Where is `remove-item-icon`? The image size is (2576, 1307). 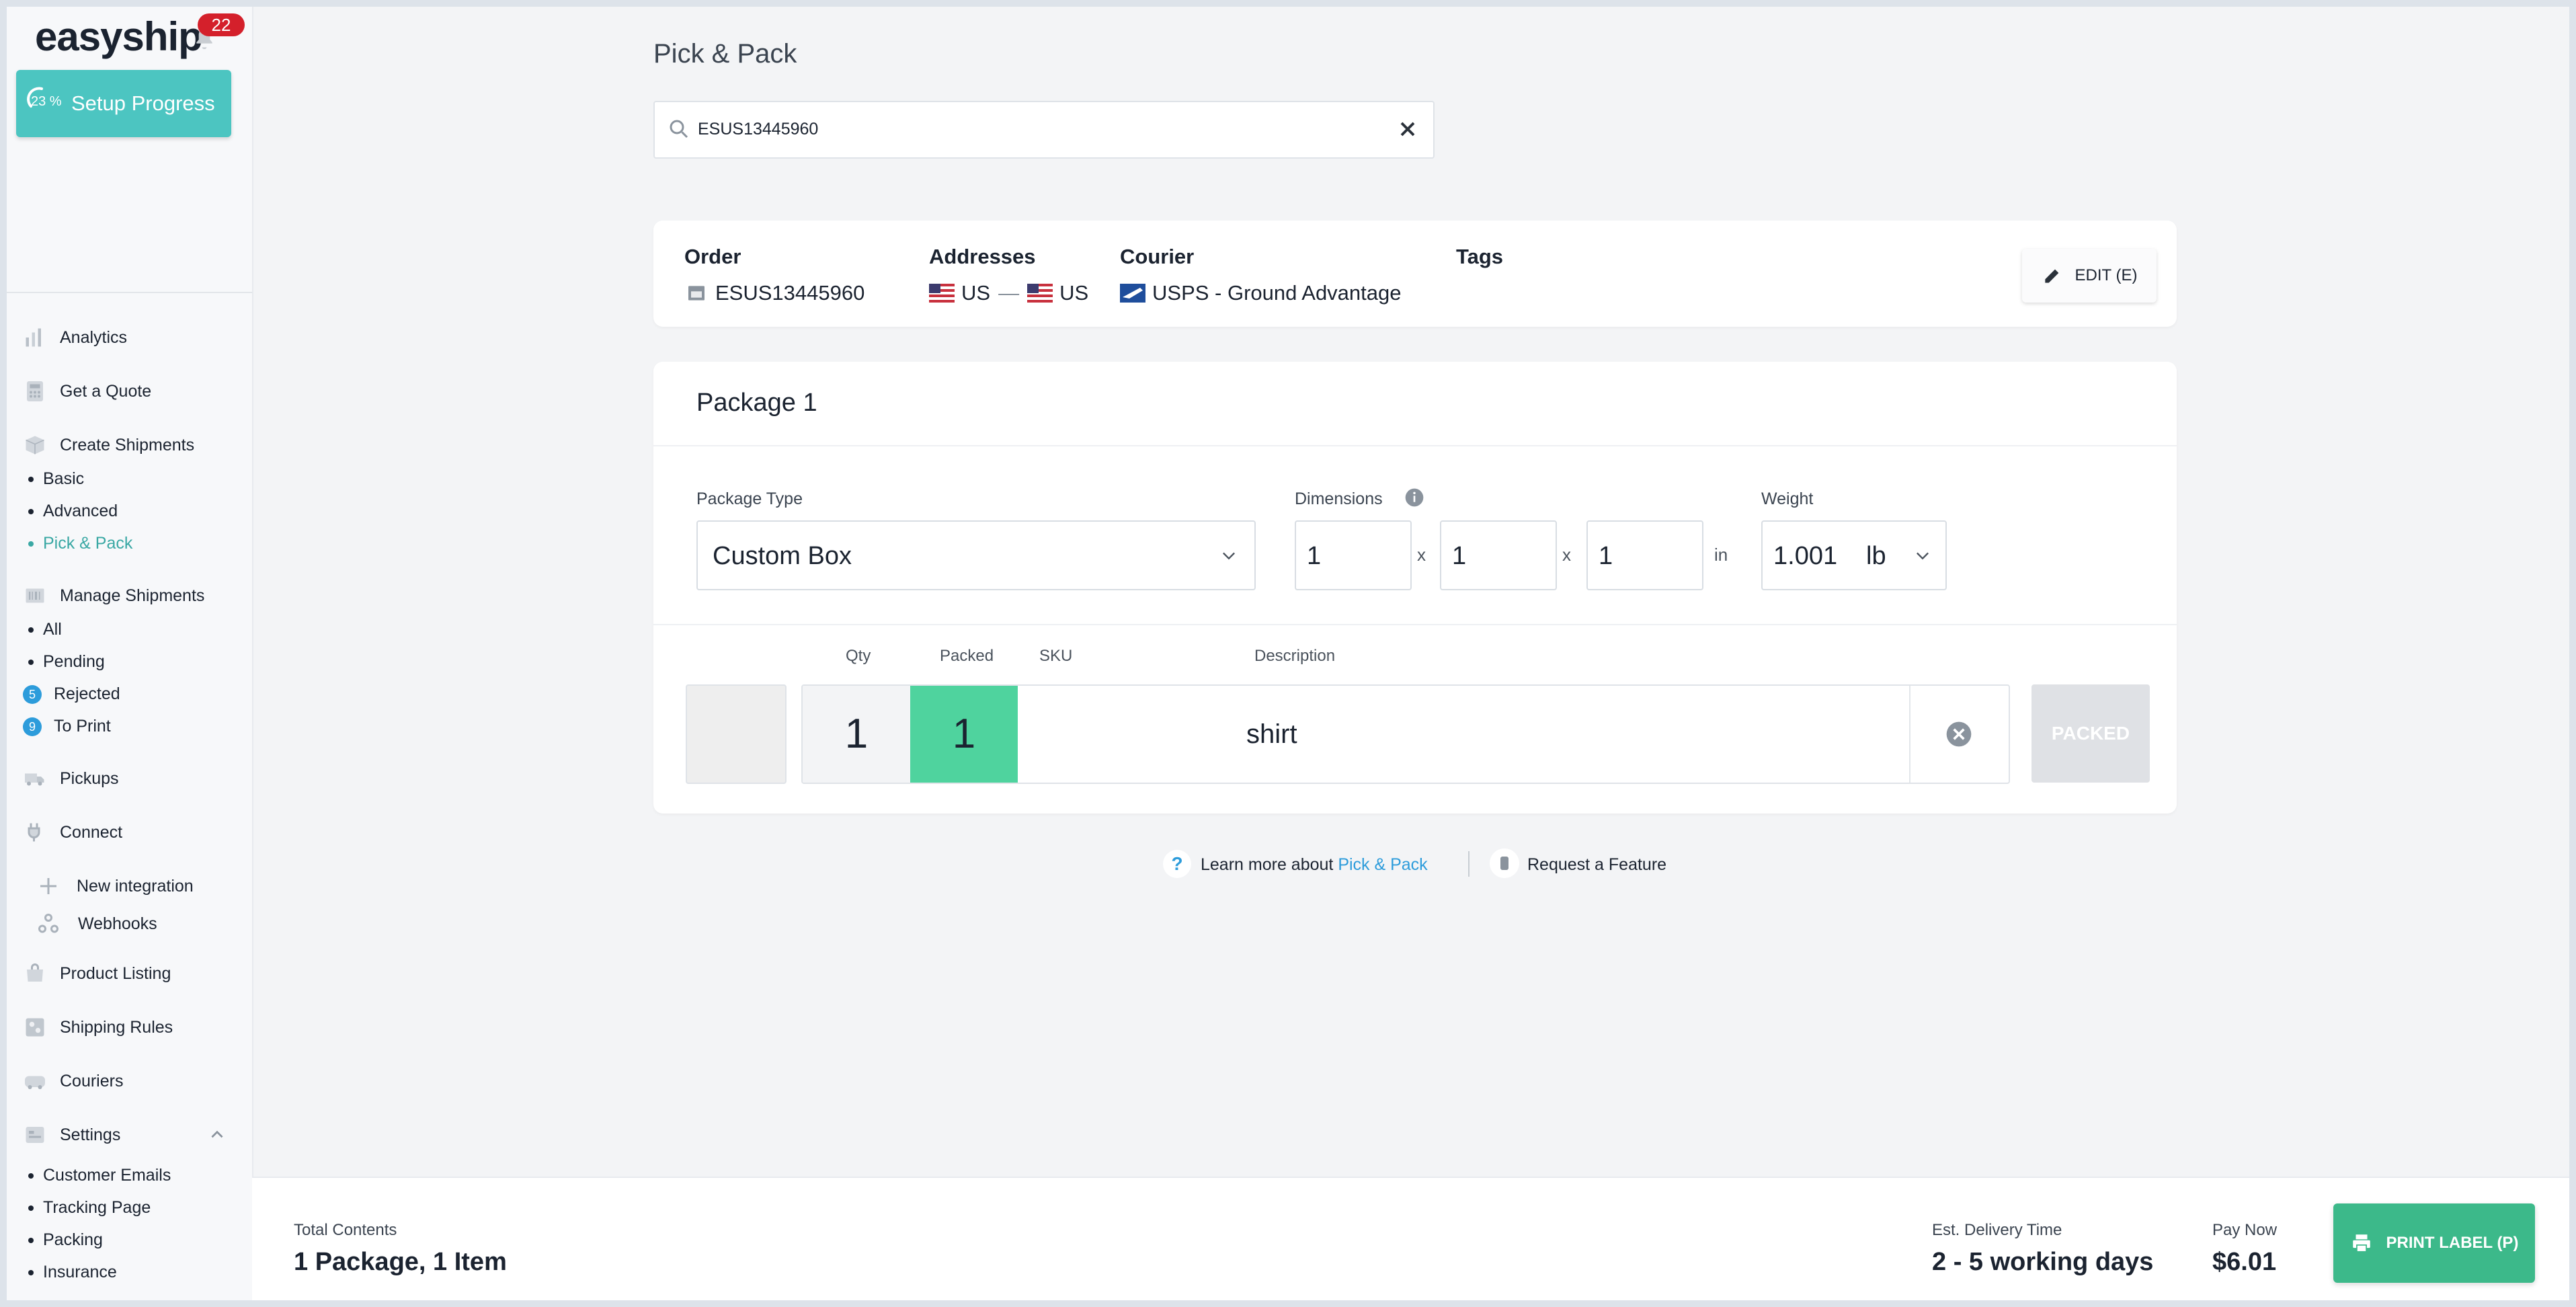
remove-item-icon is located at coordinates (1959, 734).